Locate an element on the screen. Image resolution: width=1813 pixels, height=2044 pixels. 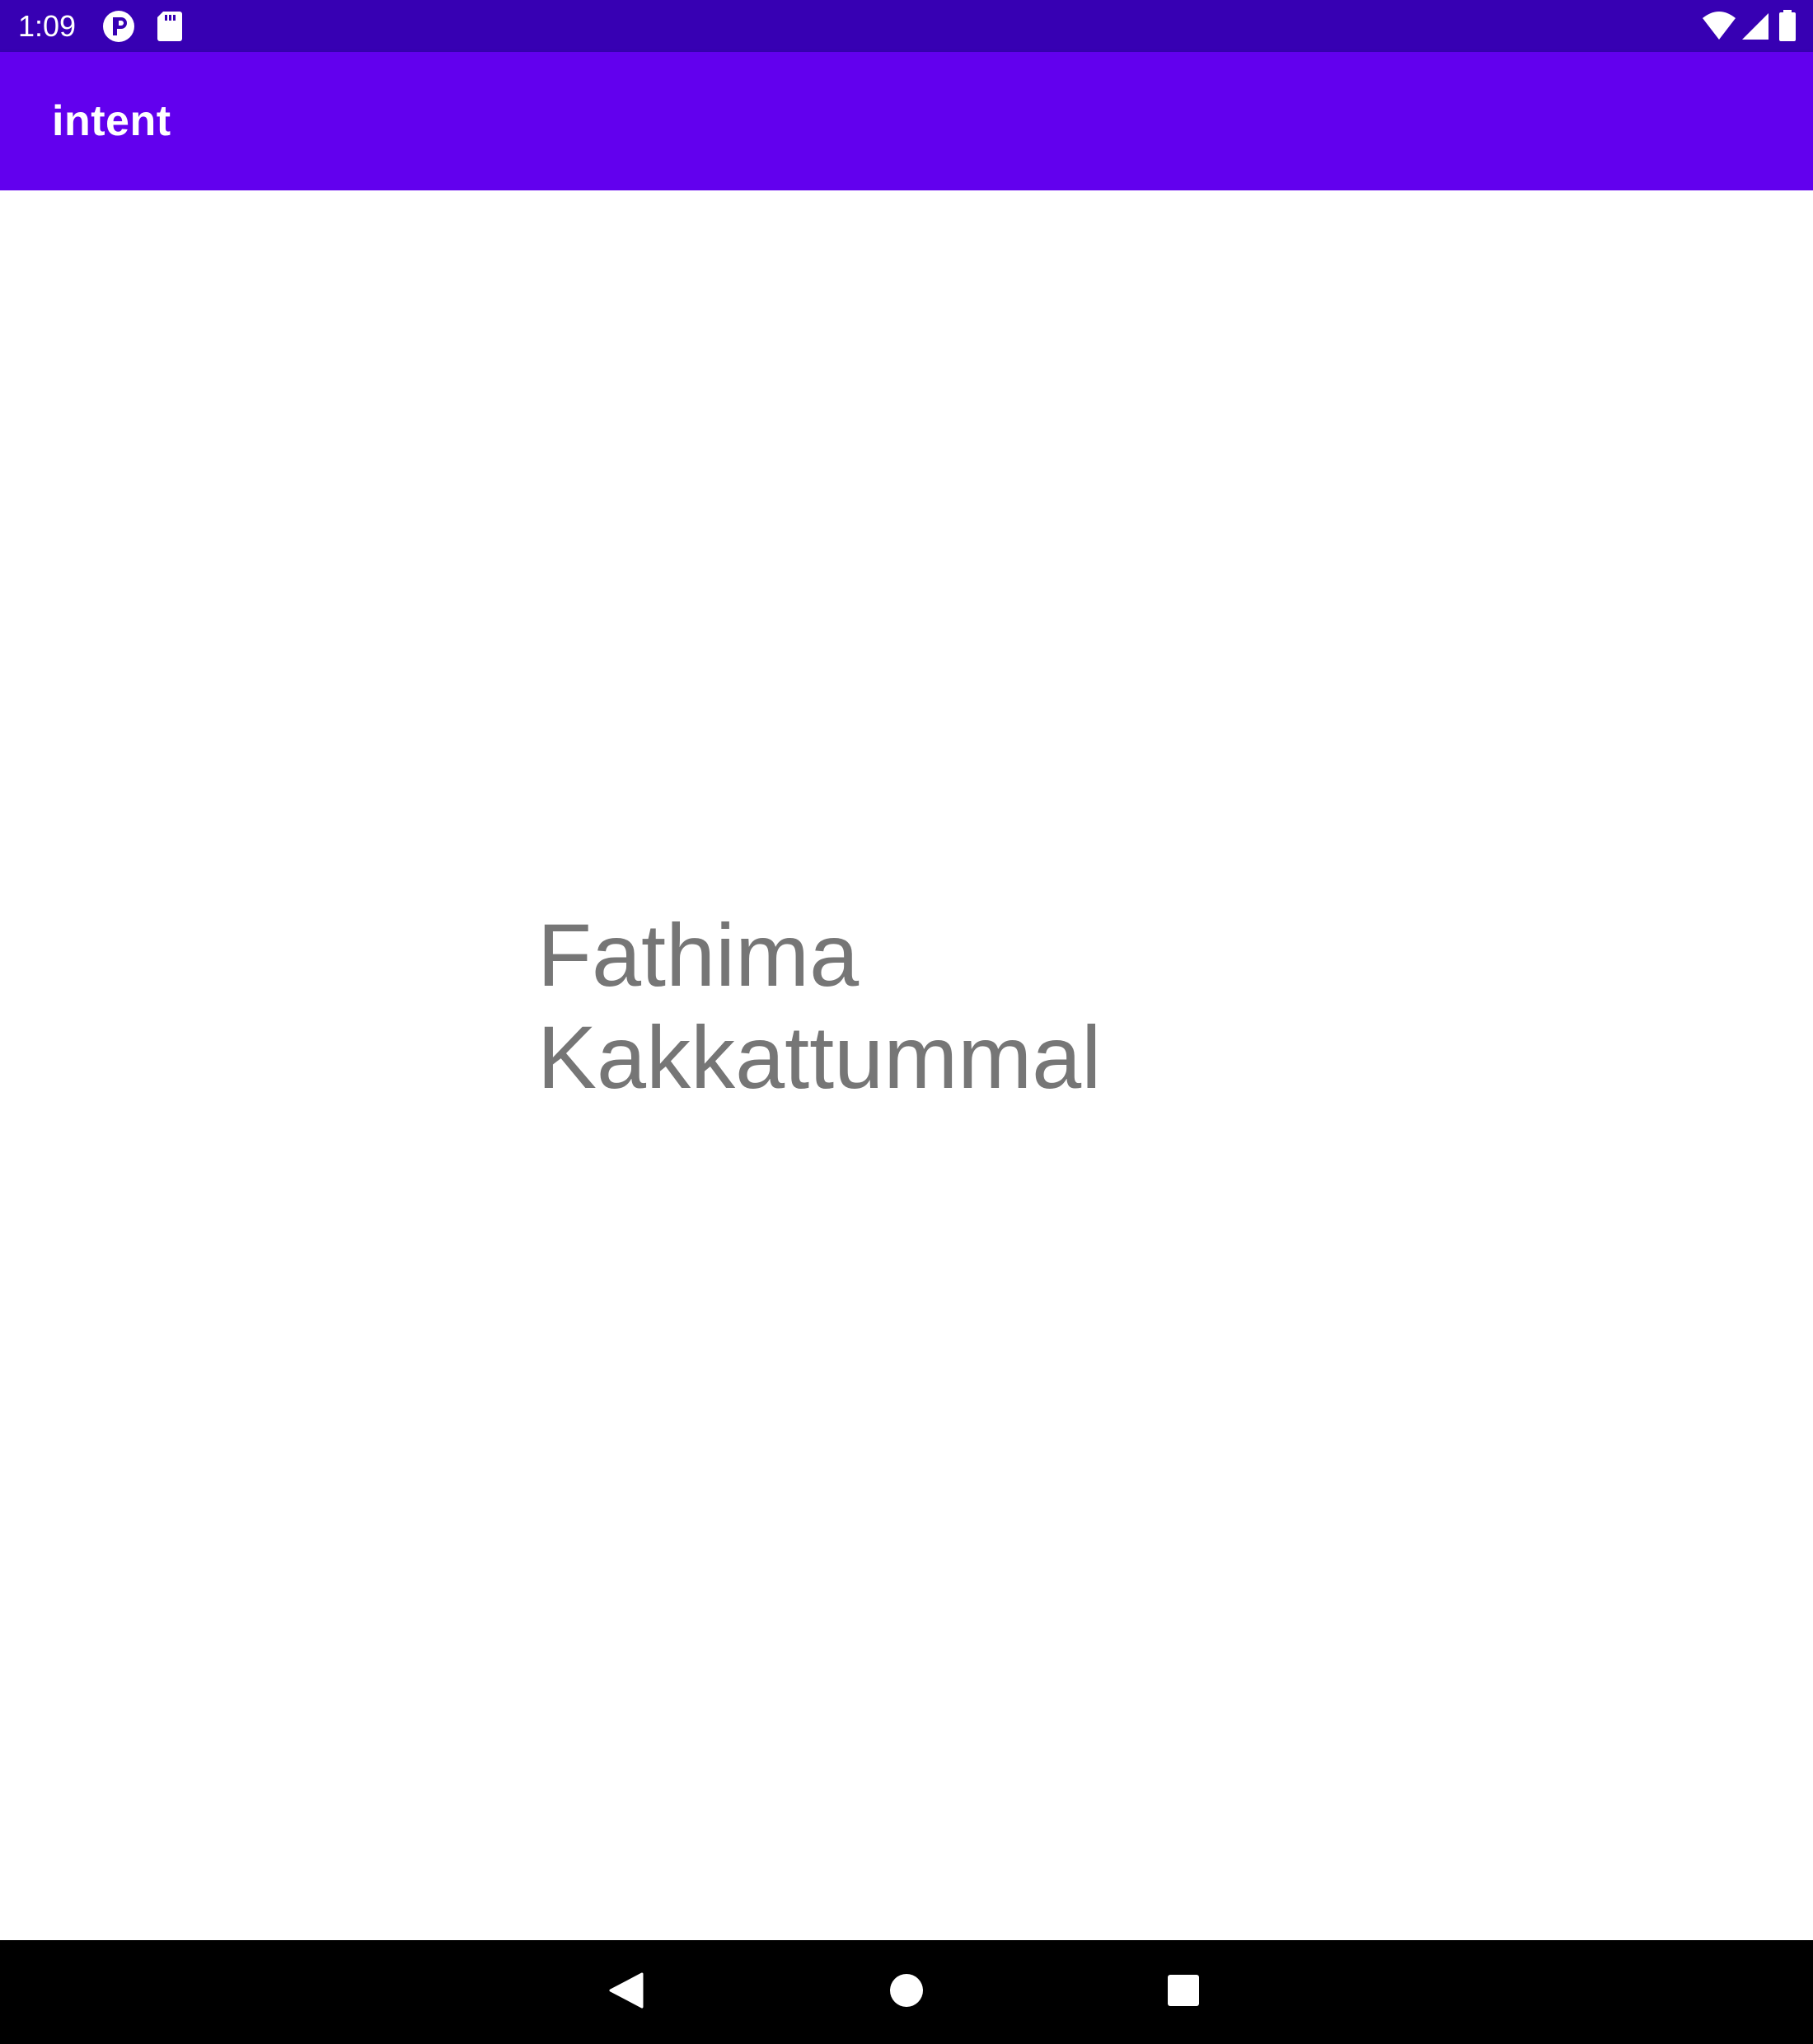
nav-bar is located at coordinates (906, 1992).